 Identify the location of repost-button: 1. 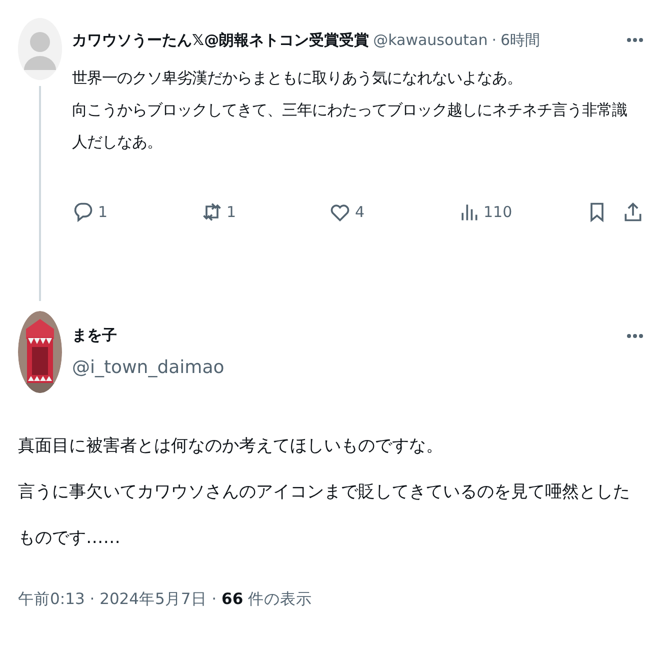
(264, 212).